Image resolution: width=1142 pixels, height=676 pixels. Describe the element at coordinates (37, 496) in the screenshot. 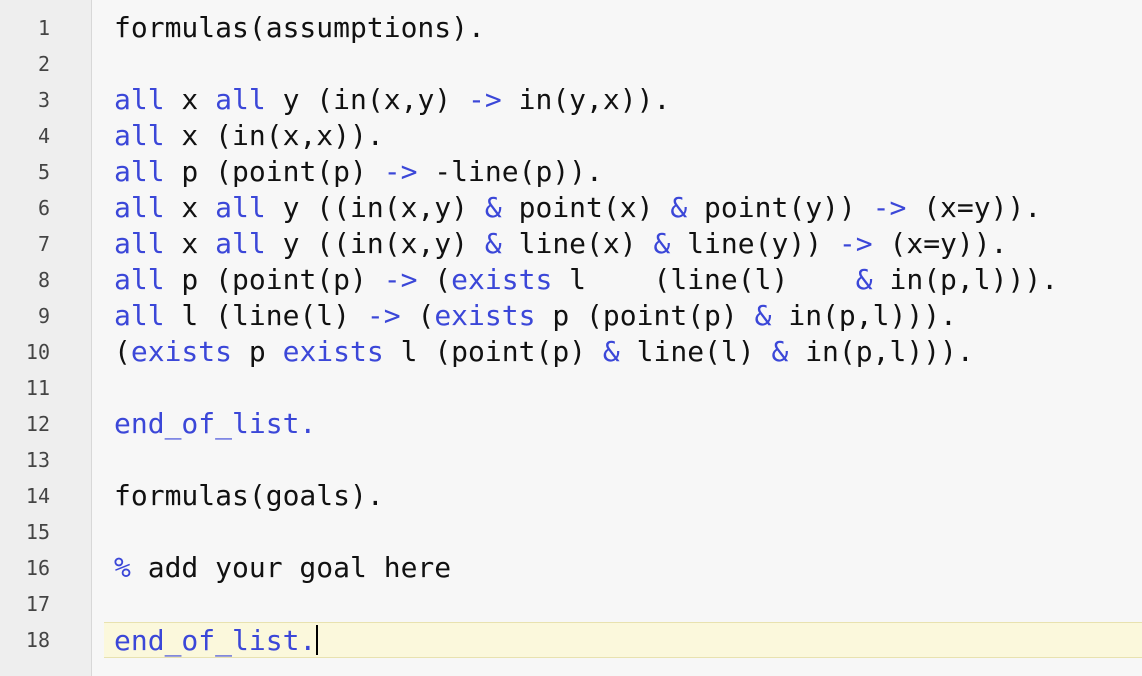

I see `line-number: 14` at that location.